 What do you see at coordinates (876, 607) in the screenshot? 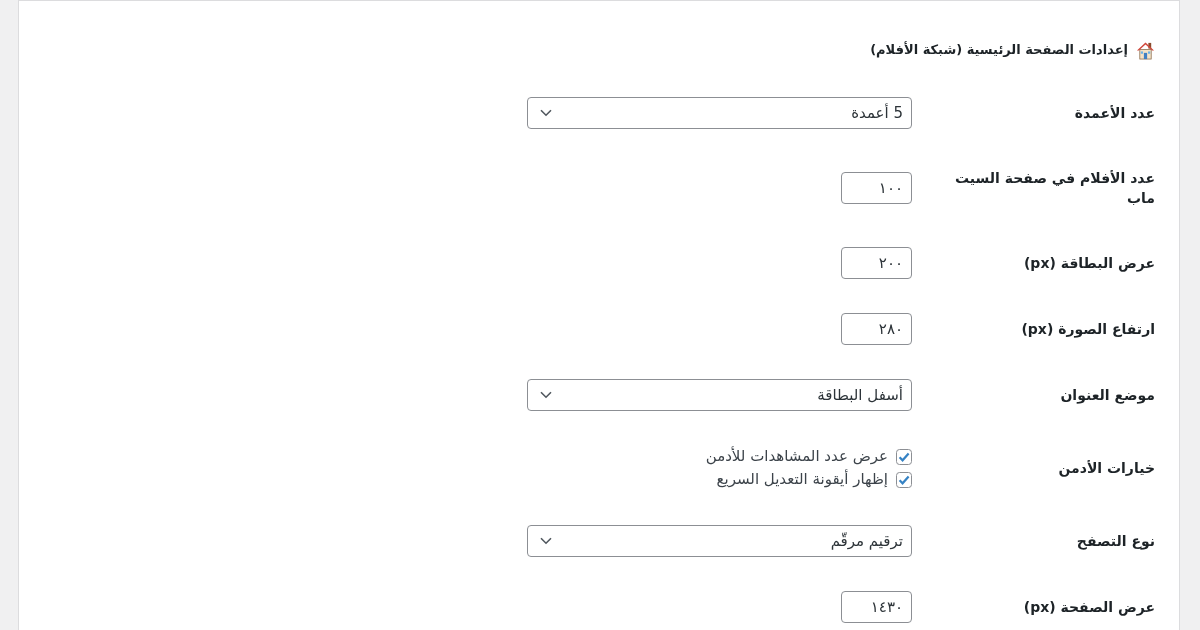
I see `number-input: ١٤٣٠` at bounding box center [876, 607].